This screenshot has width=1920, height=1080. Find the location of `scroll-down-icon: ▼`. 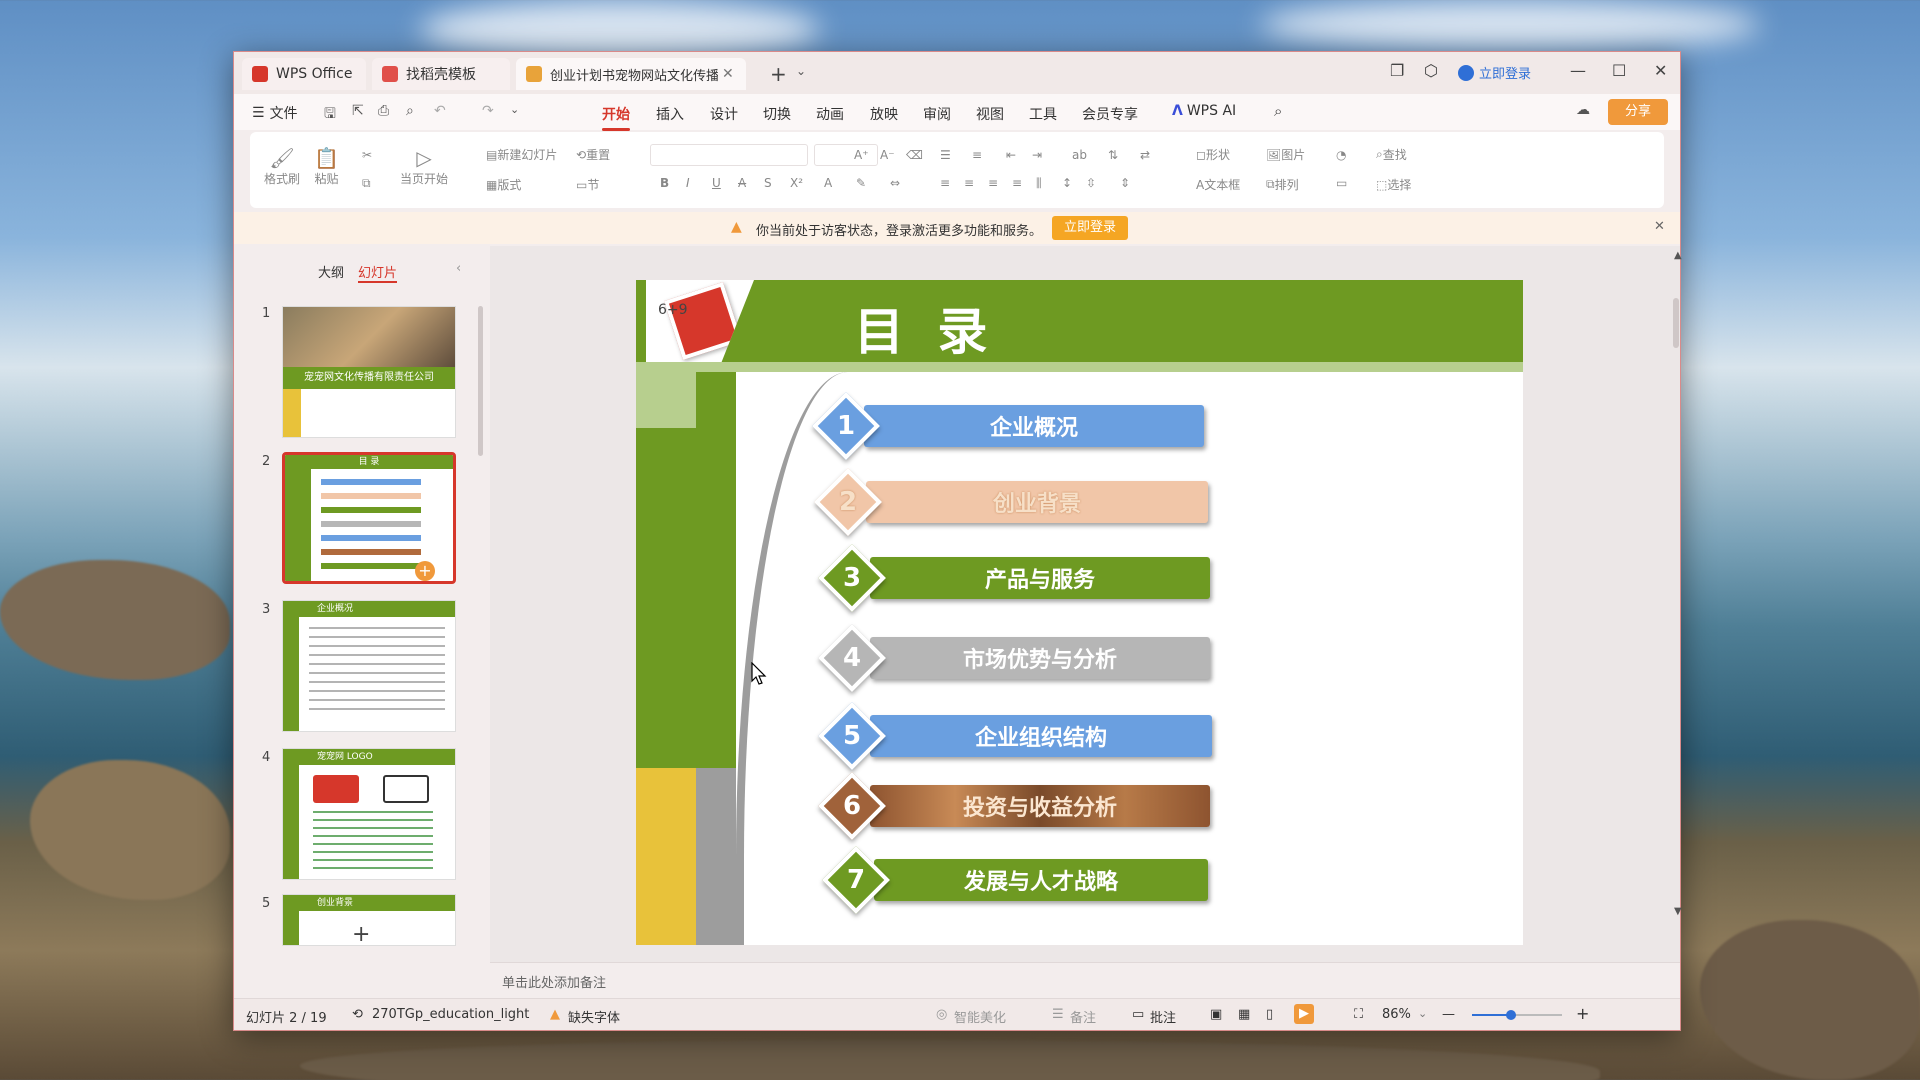

scroll-down-icon: ▼ is located at coordinates (1678, 911).